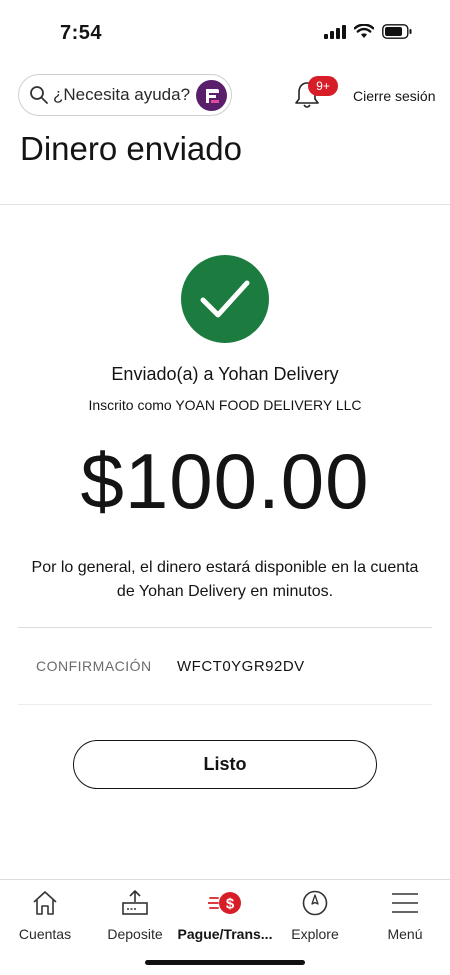  I want to click on app-header: ¿Necesita ayuda? 9+ Cierre sesión, so click(225, 96).